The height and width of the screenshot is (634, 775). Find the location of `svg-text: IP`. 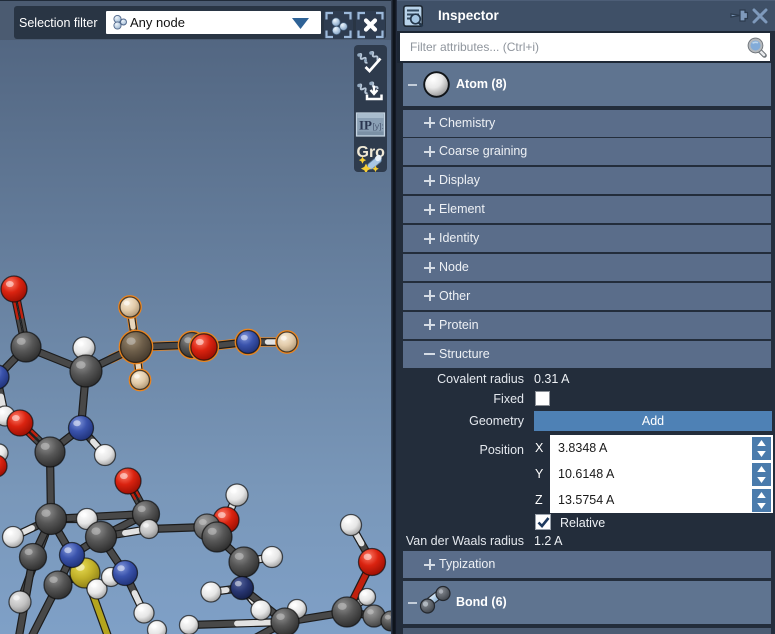

svg-text: IP is located at coordinates (365, 125).